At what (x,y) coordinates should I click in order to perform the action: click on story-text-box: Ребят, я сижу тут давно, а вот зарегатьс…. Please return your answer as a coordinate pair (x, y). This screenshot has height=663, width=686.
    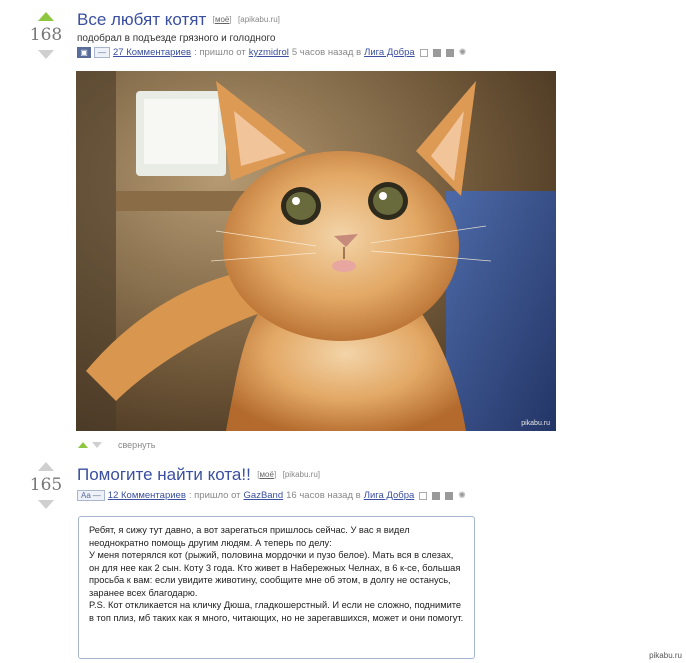
    Looking at the image, I should click on (276, 587).